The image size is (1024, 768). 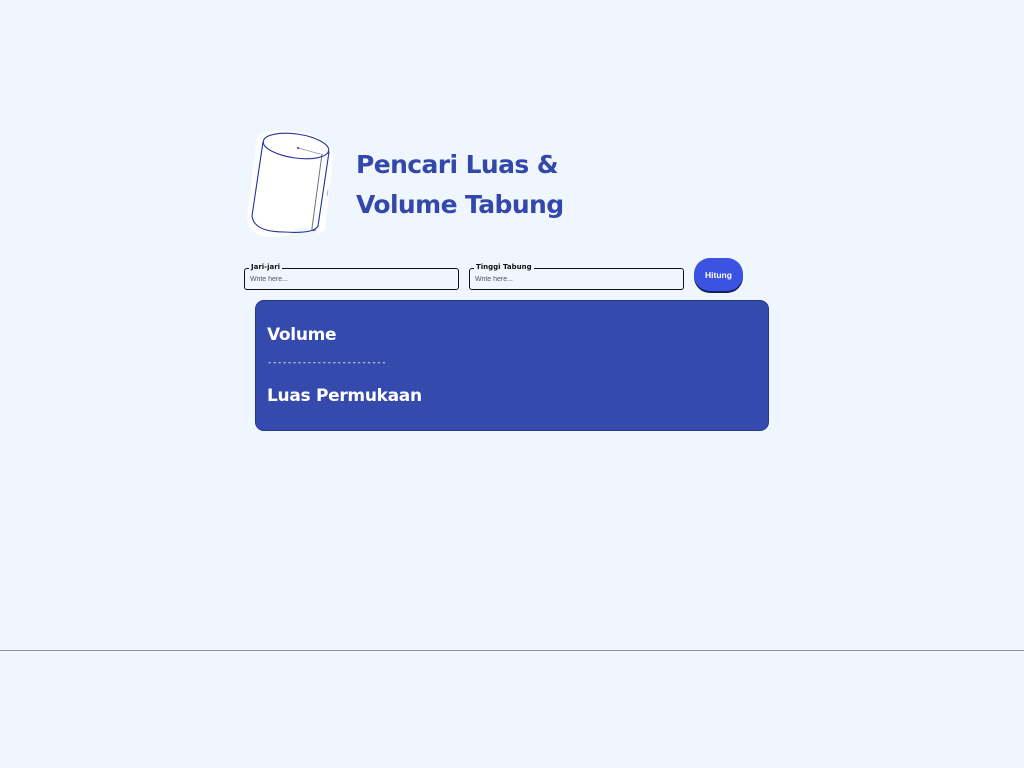 What do you see at coordinates (460, 204) in the screenshot?
I see `title-line-2: Volume Tabung` at bounding box center [460, 204].